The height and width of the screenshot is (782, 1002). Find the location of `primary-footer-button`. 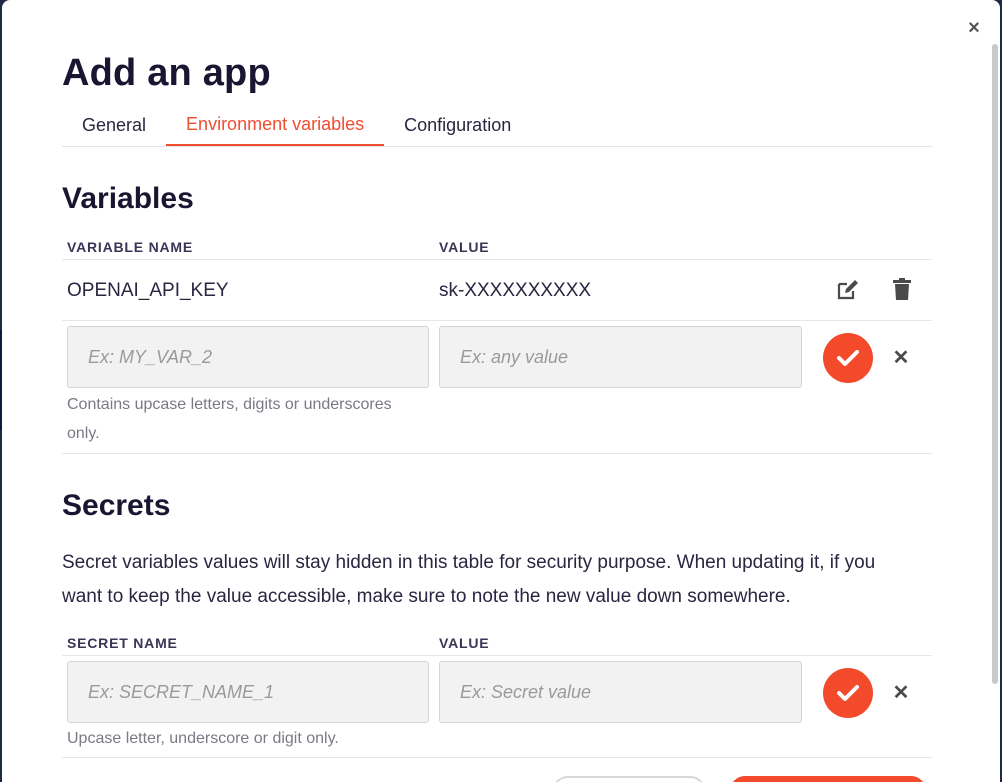

primary-footer-button is located at coordinates (828, 779).